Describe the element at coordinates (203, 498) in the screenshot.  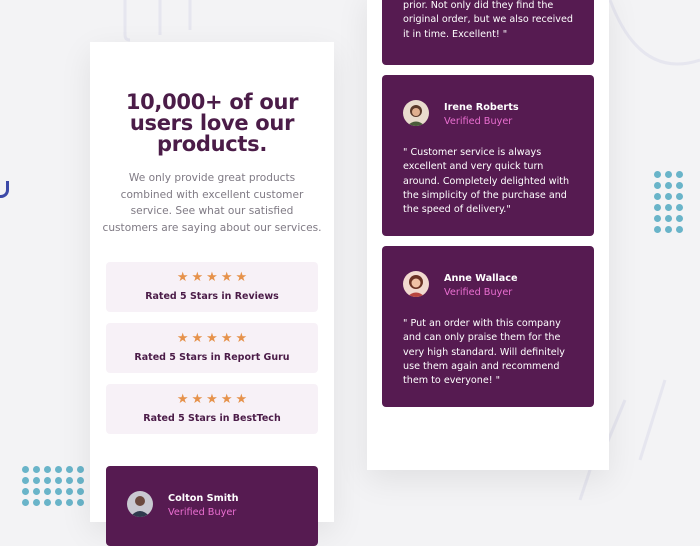
I see `testimonial-author: Colton Smith` at that location.